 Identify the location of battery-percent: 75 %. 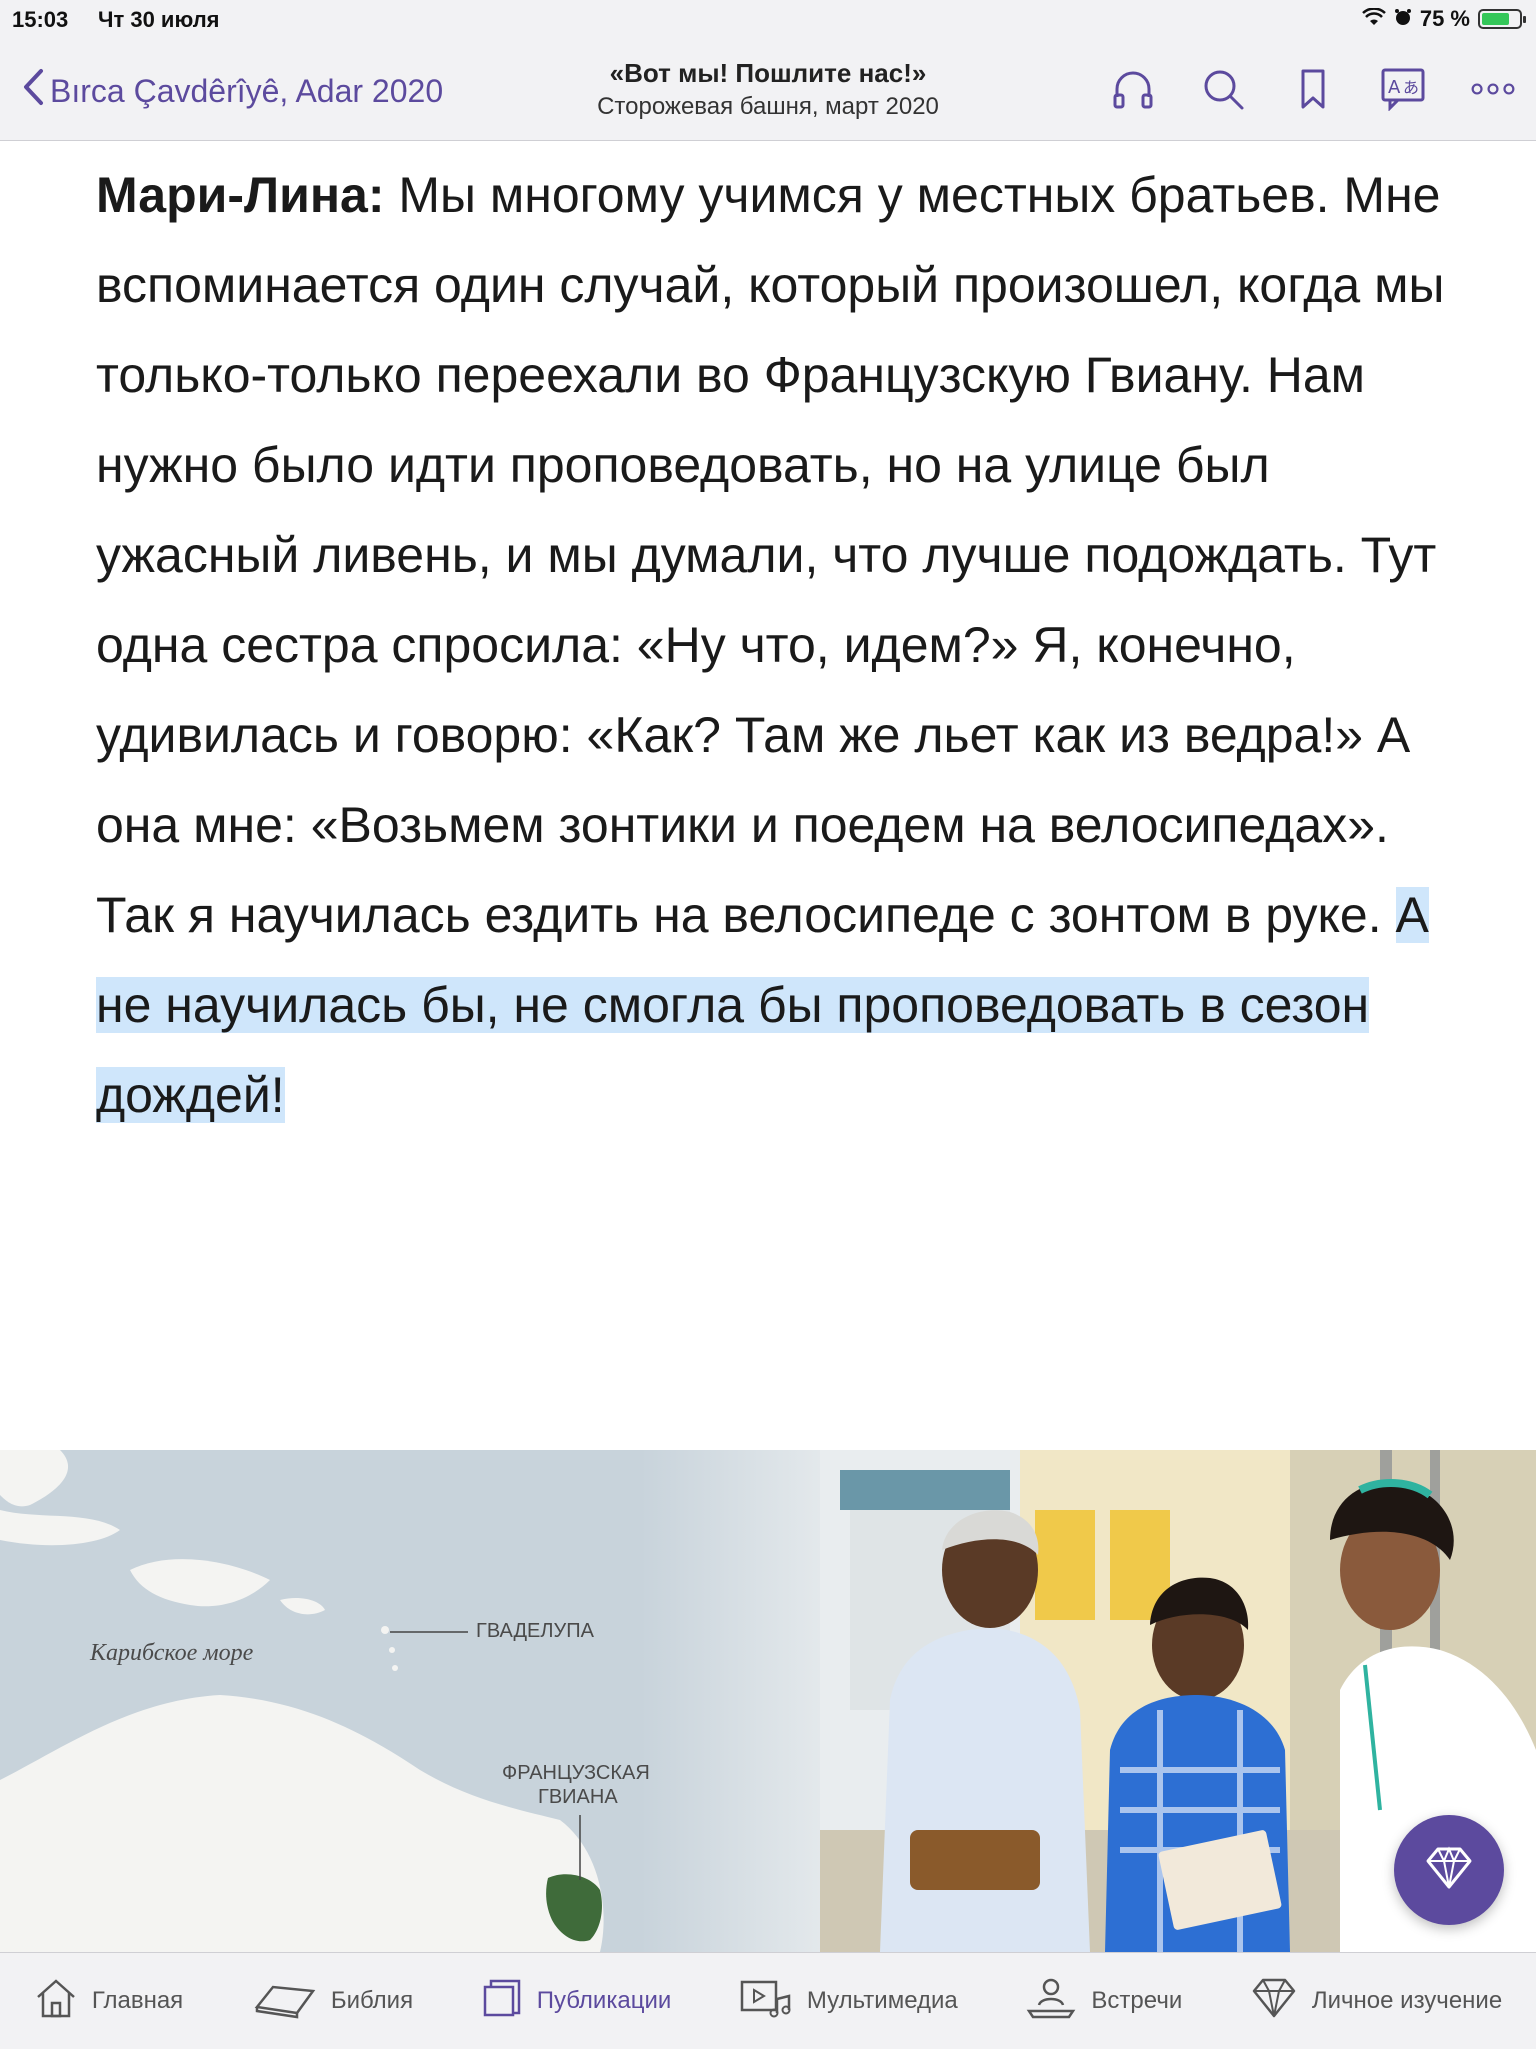
(1444, 18).